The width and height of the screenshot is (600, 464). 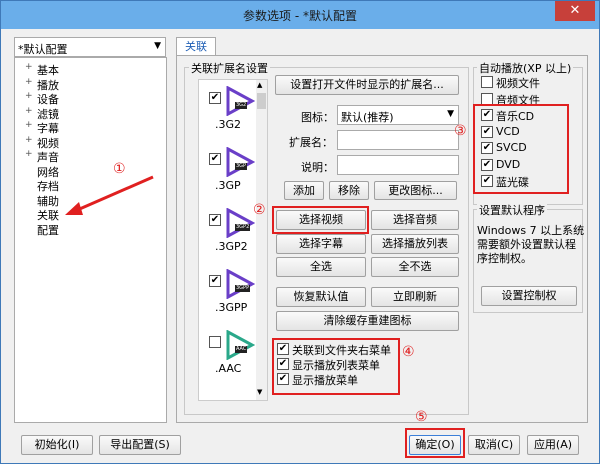 What do you see at coordinates (317, 167) in the screenshot?
I see `desc-label: 说明：` at bounding box center [317, 167].